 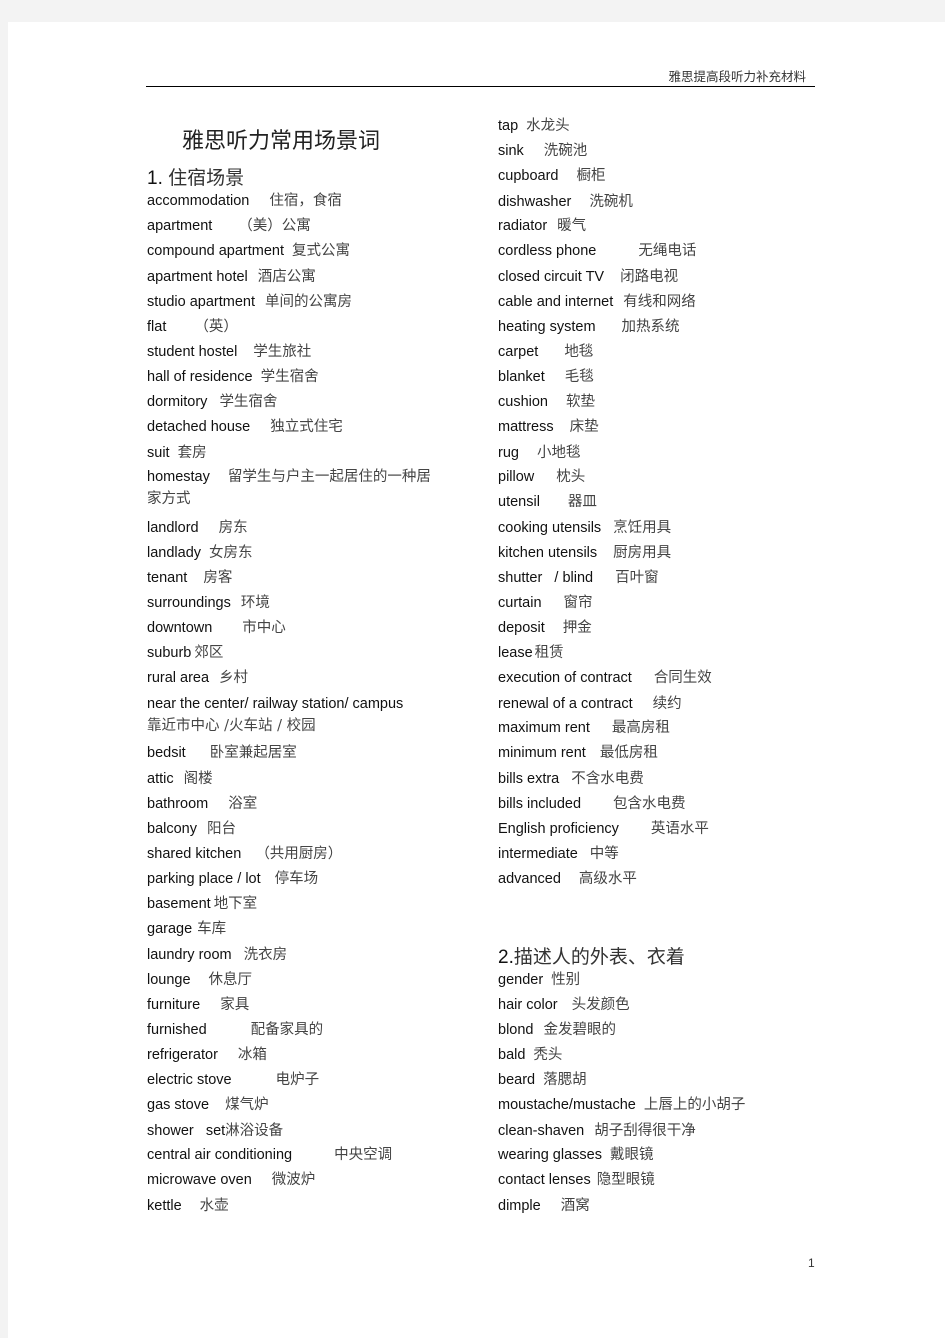 I want to click on vocab-entry: advanced 高级水平, so click(x=567, y=879).